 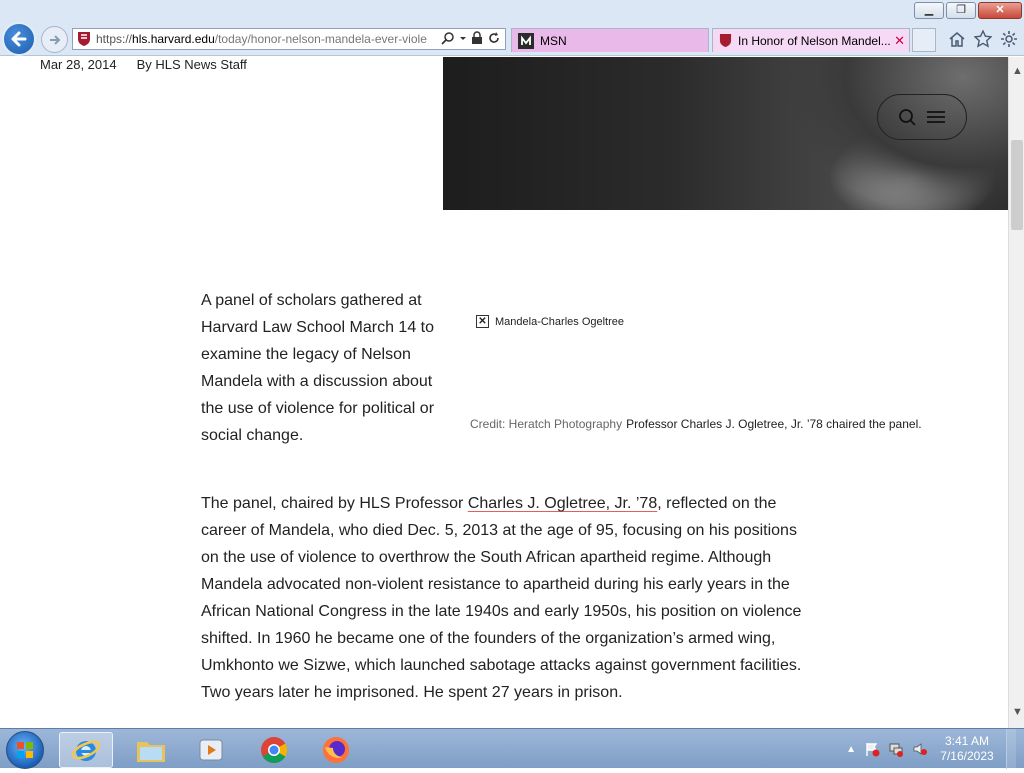 I want to click on media-player-icon, so click(x=211, y=750).